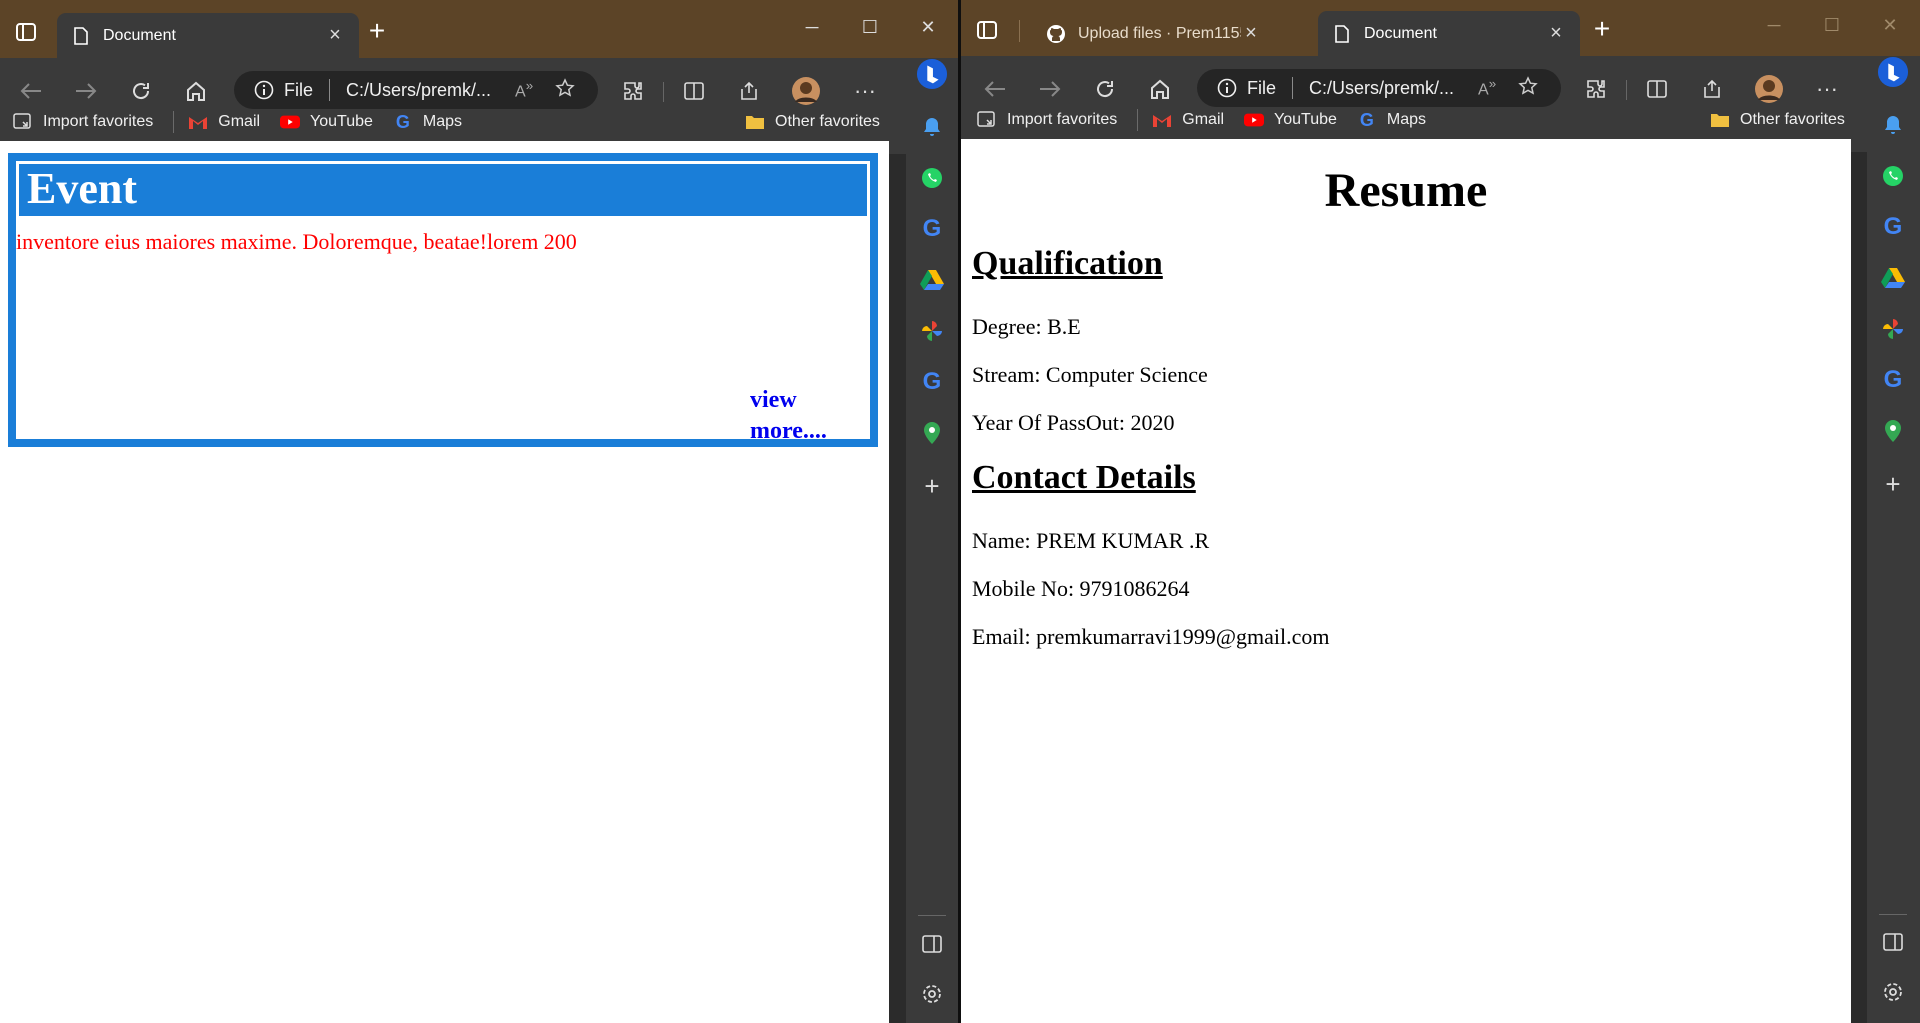 Image resolution: width=1920 pixels, height=1023 pixels. Describe the element at coordinates (1151, 636) in the screenshot. I see `email-text: Email: premkumarravi1999@gmail.com` at that location.